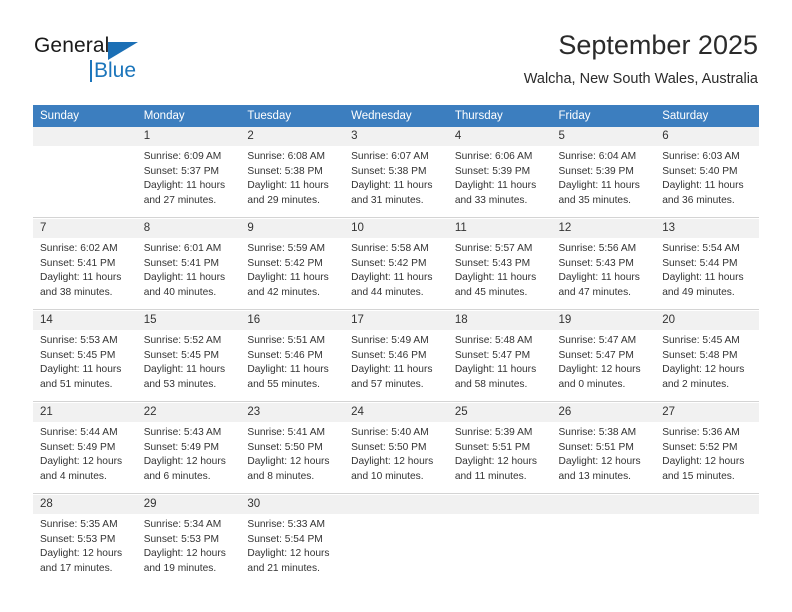  What do you see at coordinates (188, 504) in the screenshot?
I see `day-number: 29` at bounding box center [188, 504].